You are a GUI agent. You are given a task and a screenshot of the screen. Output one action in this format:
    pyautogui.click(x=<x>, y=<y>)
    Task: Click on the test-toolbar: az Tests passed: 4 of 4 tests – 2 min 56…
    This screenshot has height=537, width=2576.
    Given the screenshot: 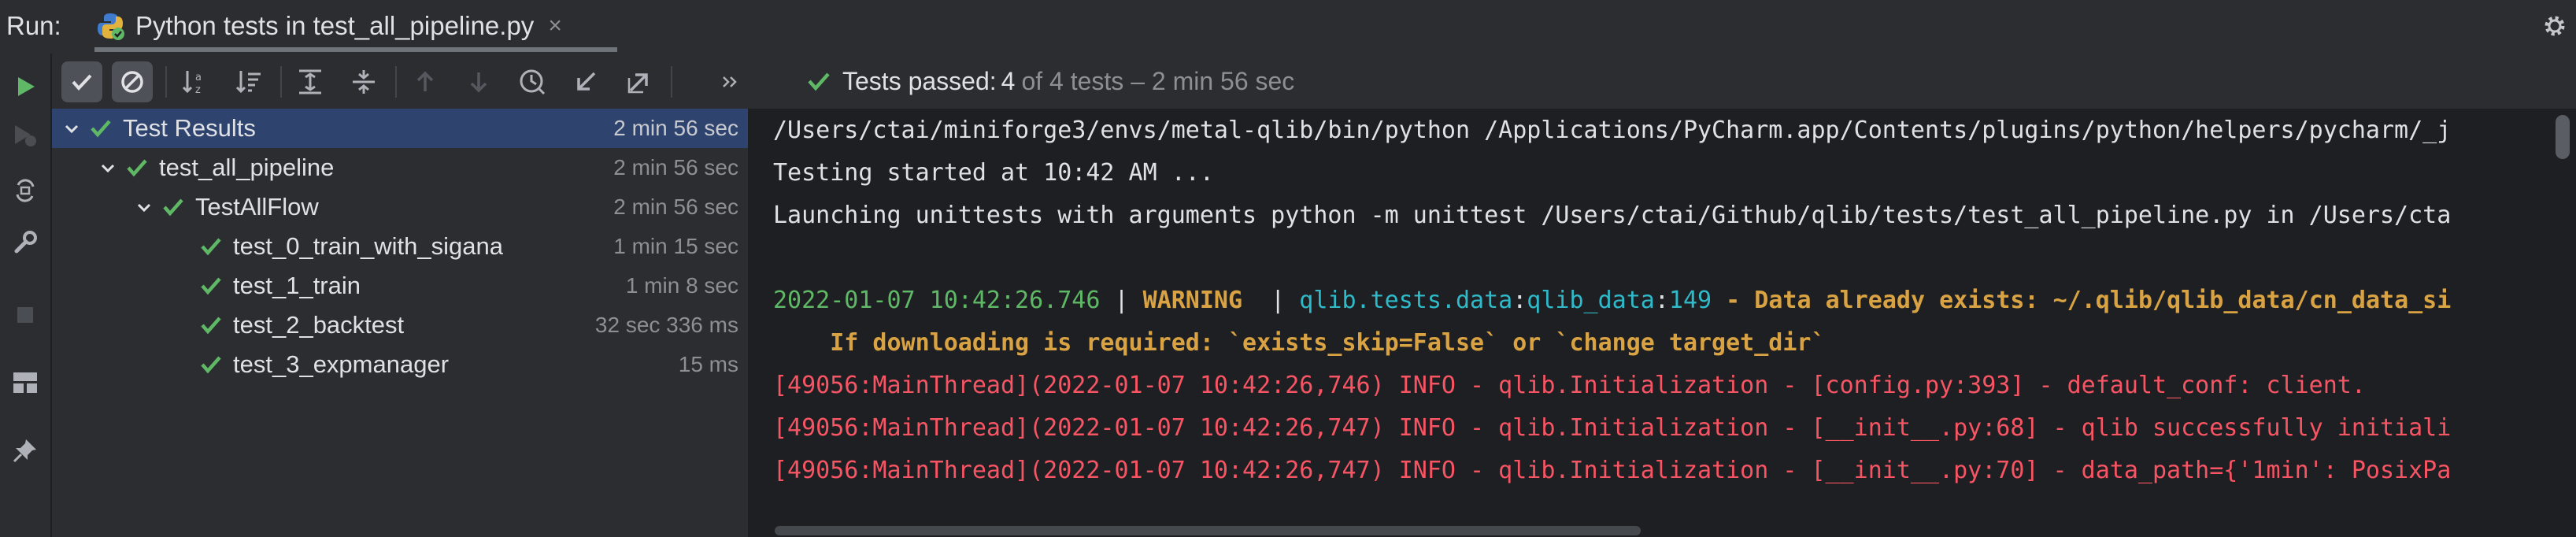 What is the action you would take?
    pyautogui.click(x=1314, y=81)
    